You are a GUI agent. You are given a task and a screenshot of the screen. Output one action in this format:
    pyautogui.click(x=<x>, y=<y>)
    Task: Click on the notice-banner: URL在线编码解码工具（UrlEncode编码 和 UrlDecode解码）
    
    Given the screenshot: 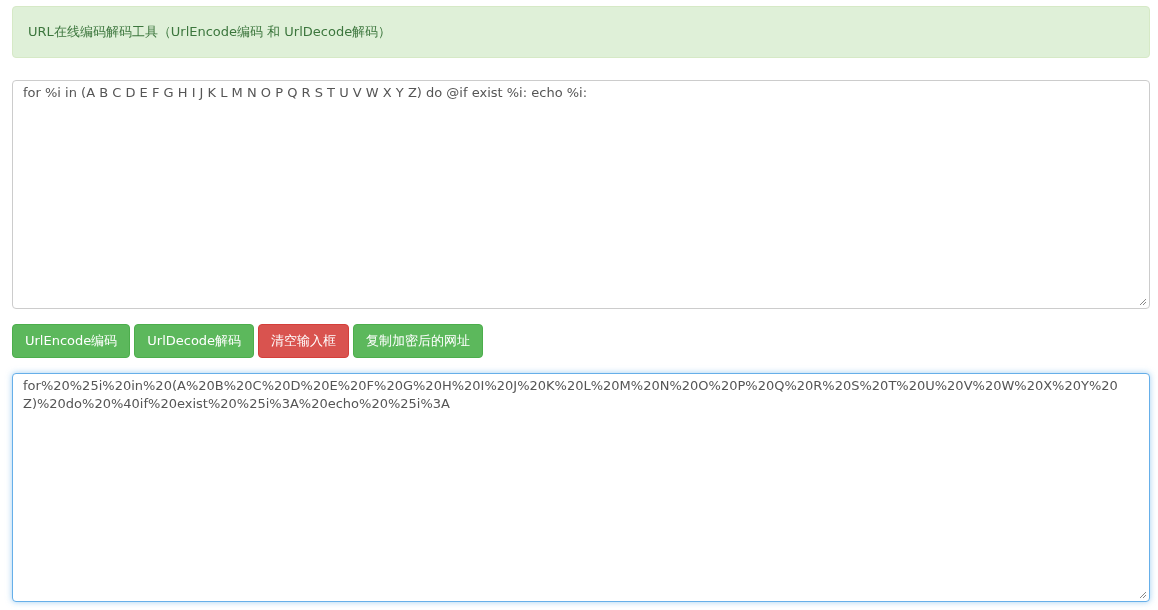 What is the action you would take?
    pyautogui.click(x=581, y=32)
    